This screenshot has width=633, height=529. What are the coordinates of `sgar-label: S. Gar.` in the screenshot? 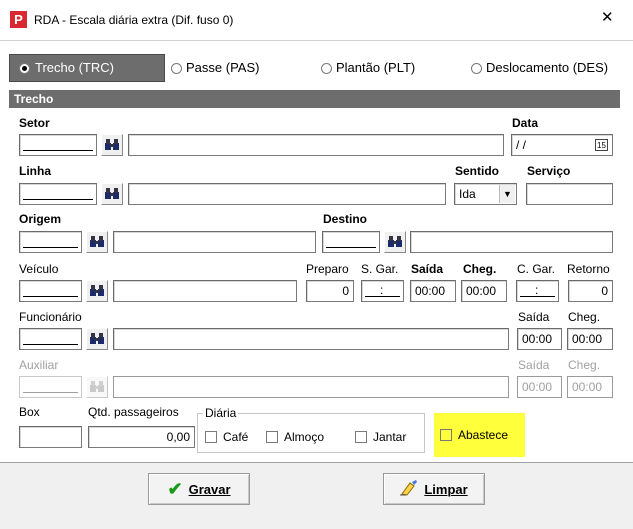 It's located at (380, 269).